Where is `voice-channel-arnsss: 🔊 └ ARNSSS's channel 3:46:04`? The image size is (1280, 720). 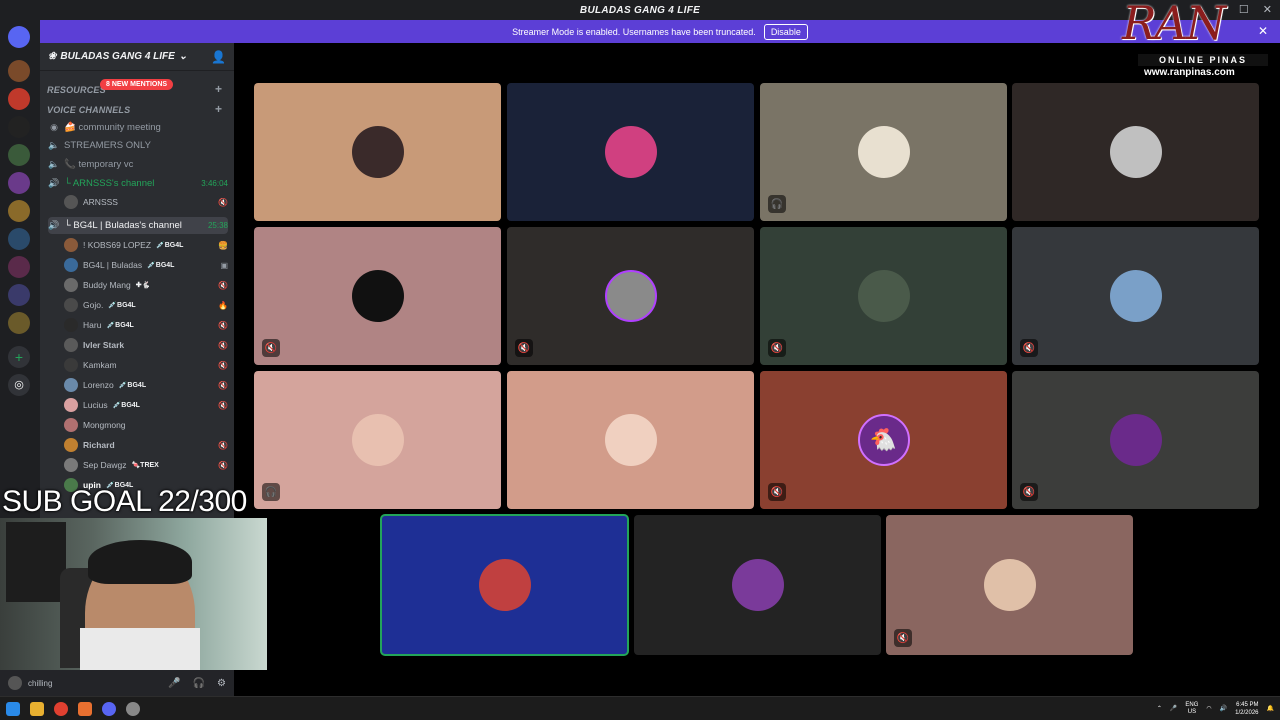 voice-channel-arnsss: 🔊 └ ARNSSS's channel 3:46:04 is located at coordinates (138, 183).